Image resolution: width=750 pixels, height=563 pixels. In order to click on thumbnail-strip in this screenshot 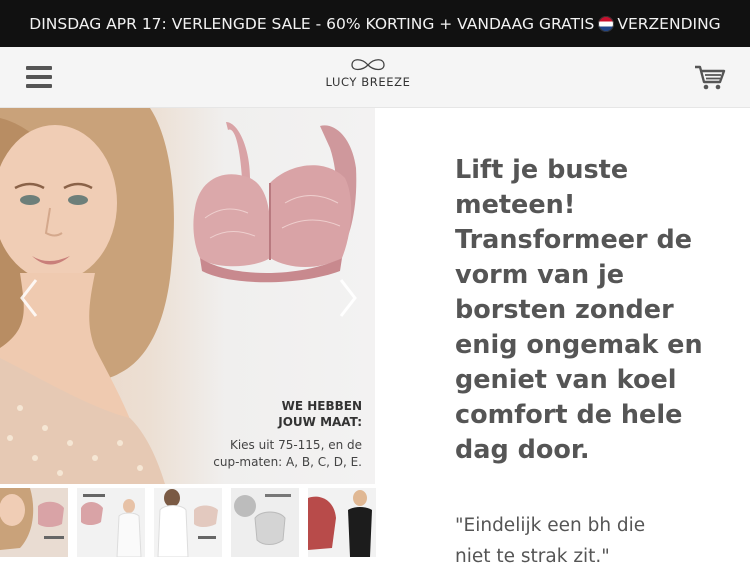, I will do `click(188, 522)`.